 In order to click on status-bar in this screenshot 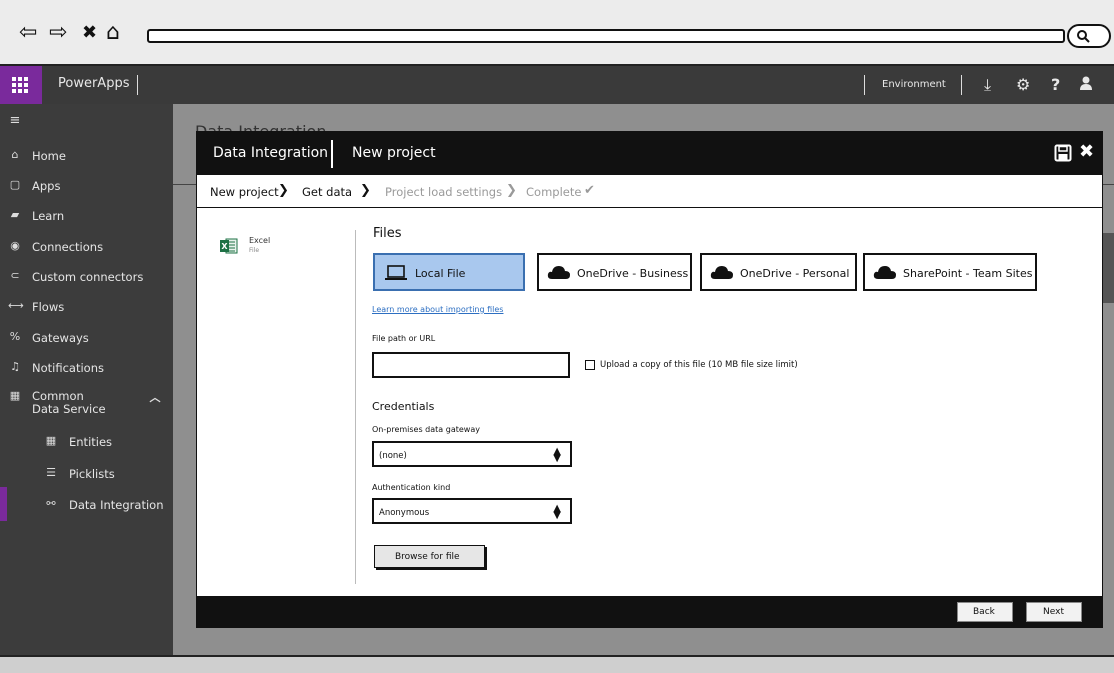, I will do `click(557, 664)`.